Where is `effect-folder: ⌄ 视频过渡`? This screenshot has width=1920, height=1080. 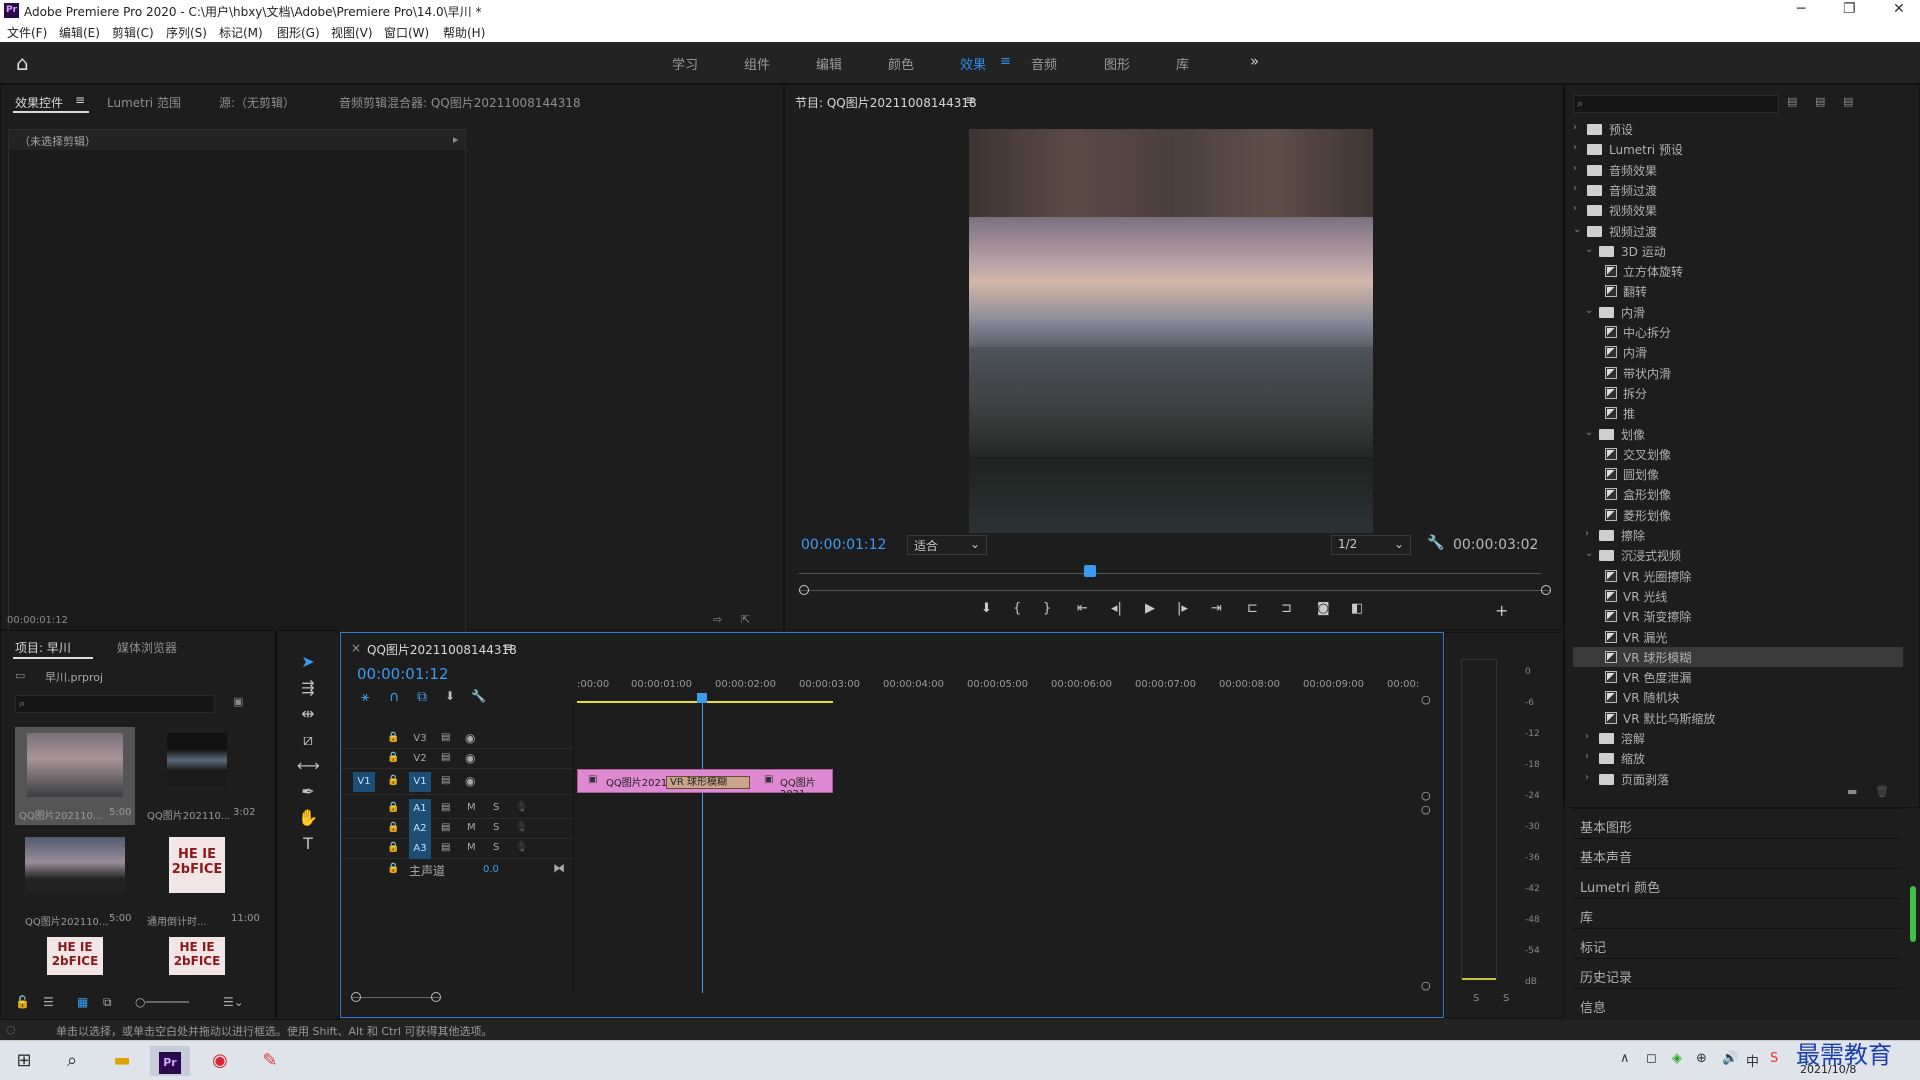
effect-folder: ⌄ 视频过渡 is located at coordinates (1738, 231).